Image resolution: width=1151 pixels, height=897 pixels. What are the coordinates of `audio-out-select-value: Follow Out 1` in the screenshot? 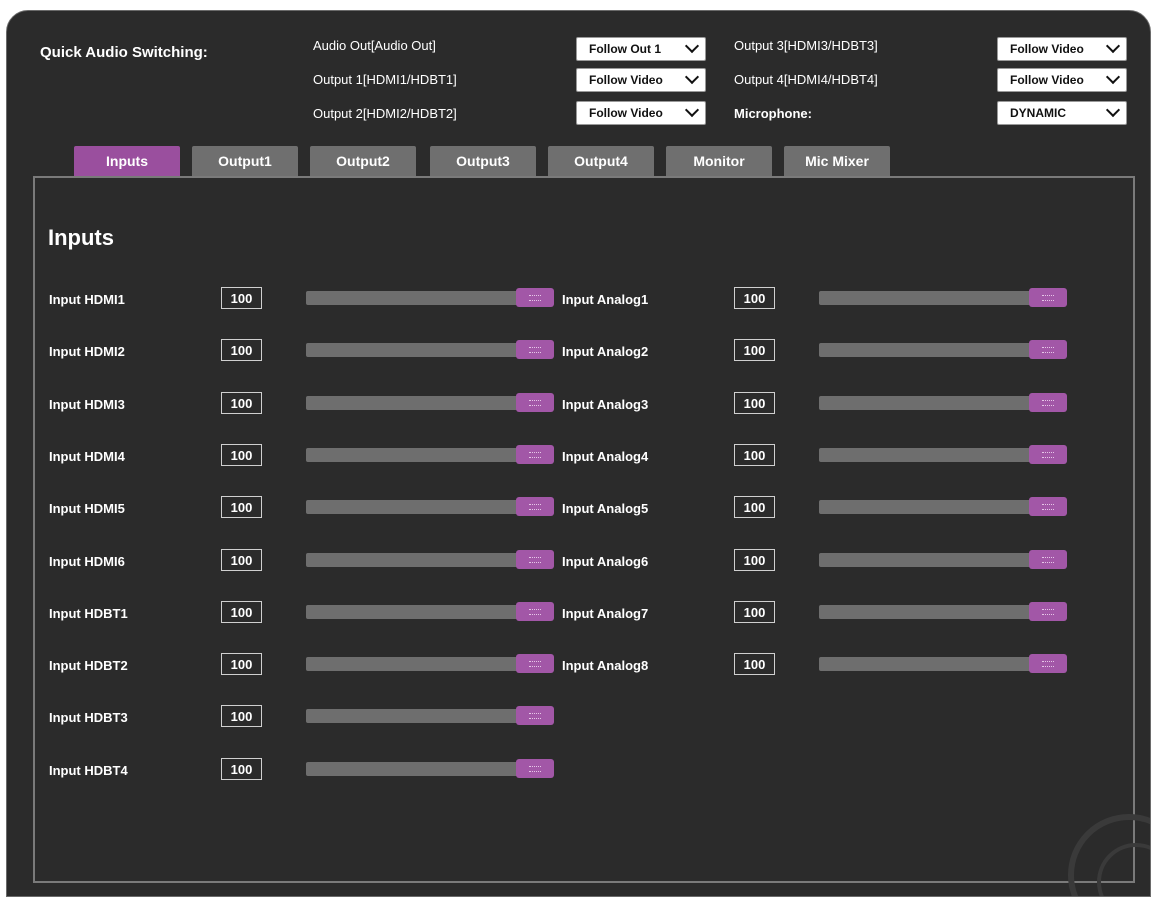 It's located at (625, 49).